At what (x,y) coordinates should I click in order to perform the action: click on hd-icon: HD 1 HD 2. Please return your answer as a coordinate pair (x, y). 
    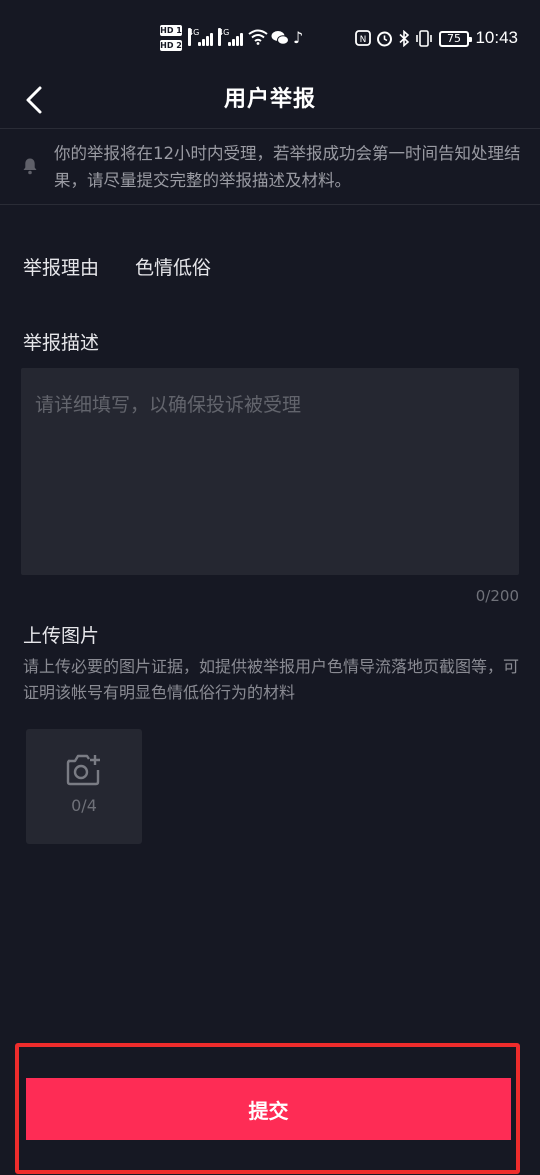
    Looking at the image, I should click on (171, 39).